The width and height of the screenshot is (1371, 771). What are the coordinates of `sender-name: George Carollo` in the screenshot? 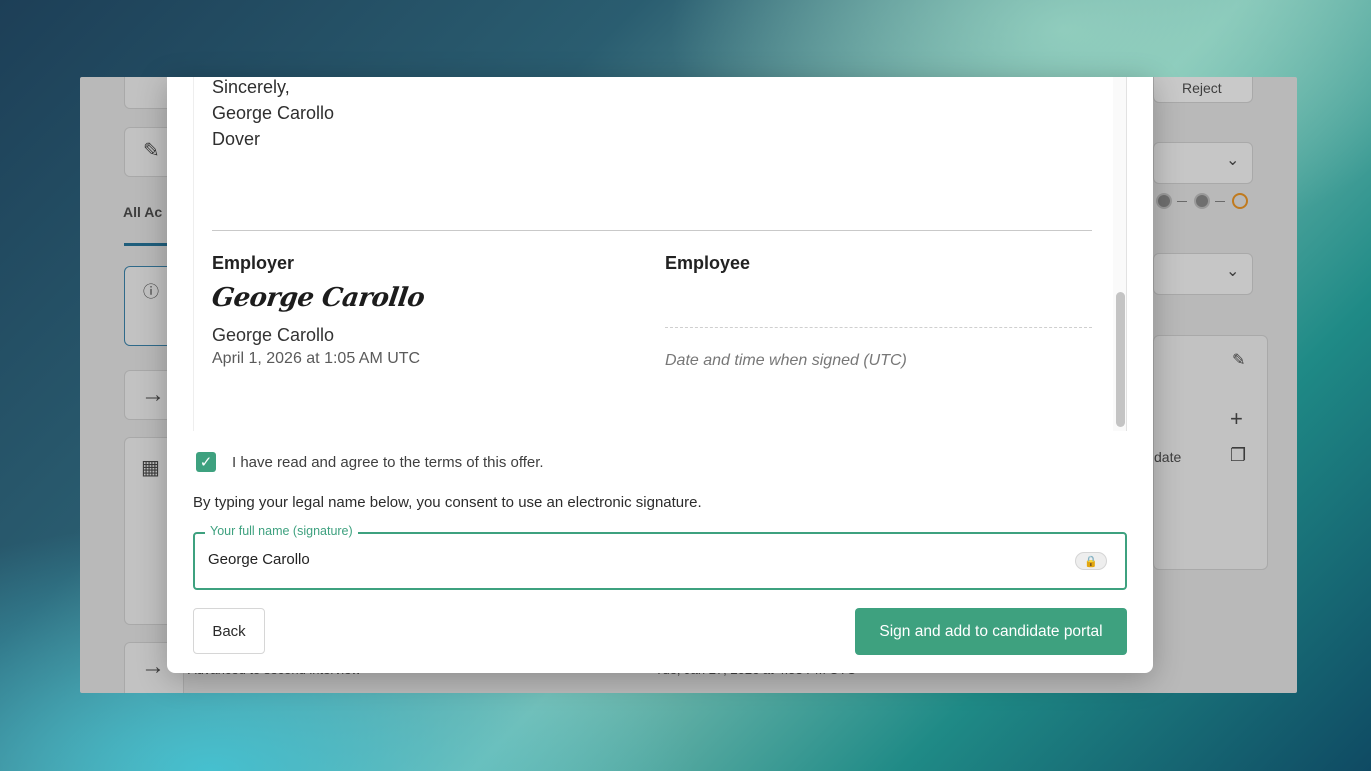 It's located at (273, 113).